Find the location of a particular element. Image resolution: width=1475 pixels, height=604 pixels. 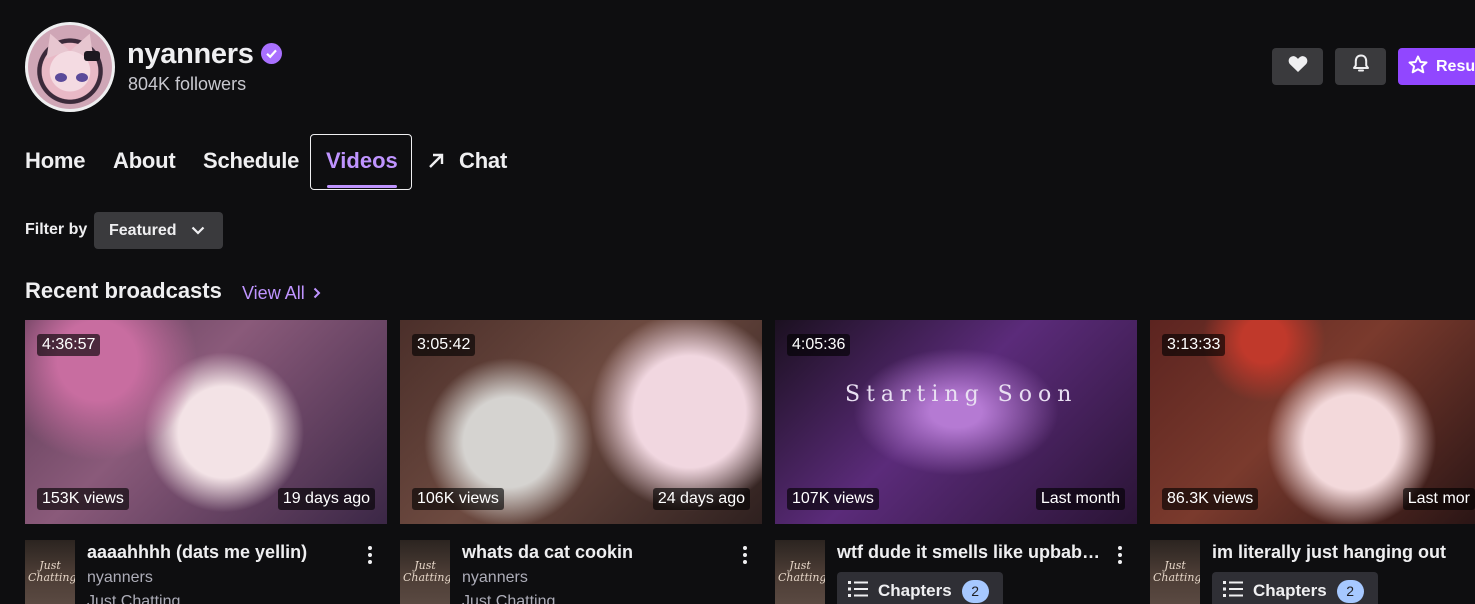

video-duration: 4:36:57 is located at coordinates (69, 345).